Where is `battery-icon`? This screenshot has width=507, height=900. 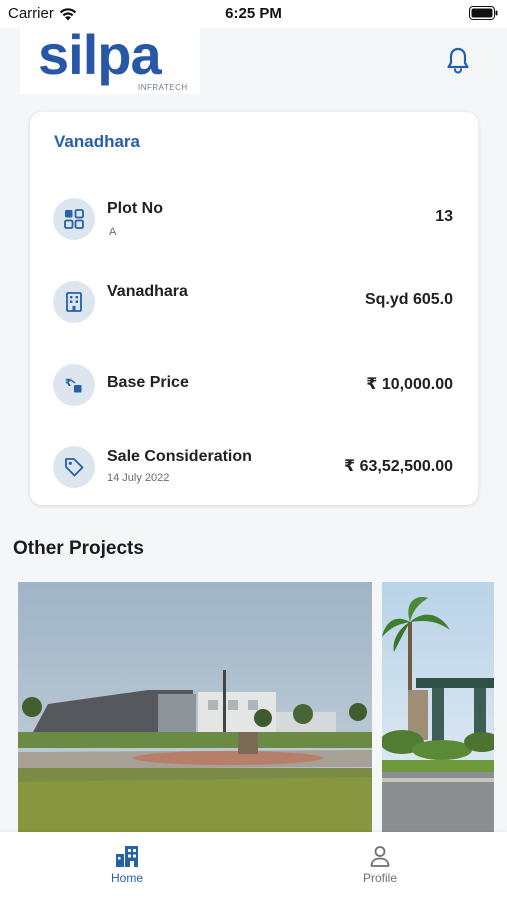 battery-icon is located at coordinates (483, 13).